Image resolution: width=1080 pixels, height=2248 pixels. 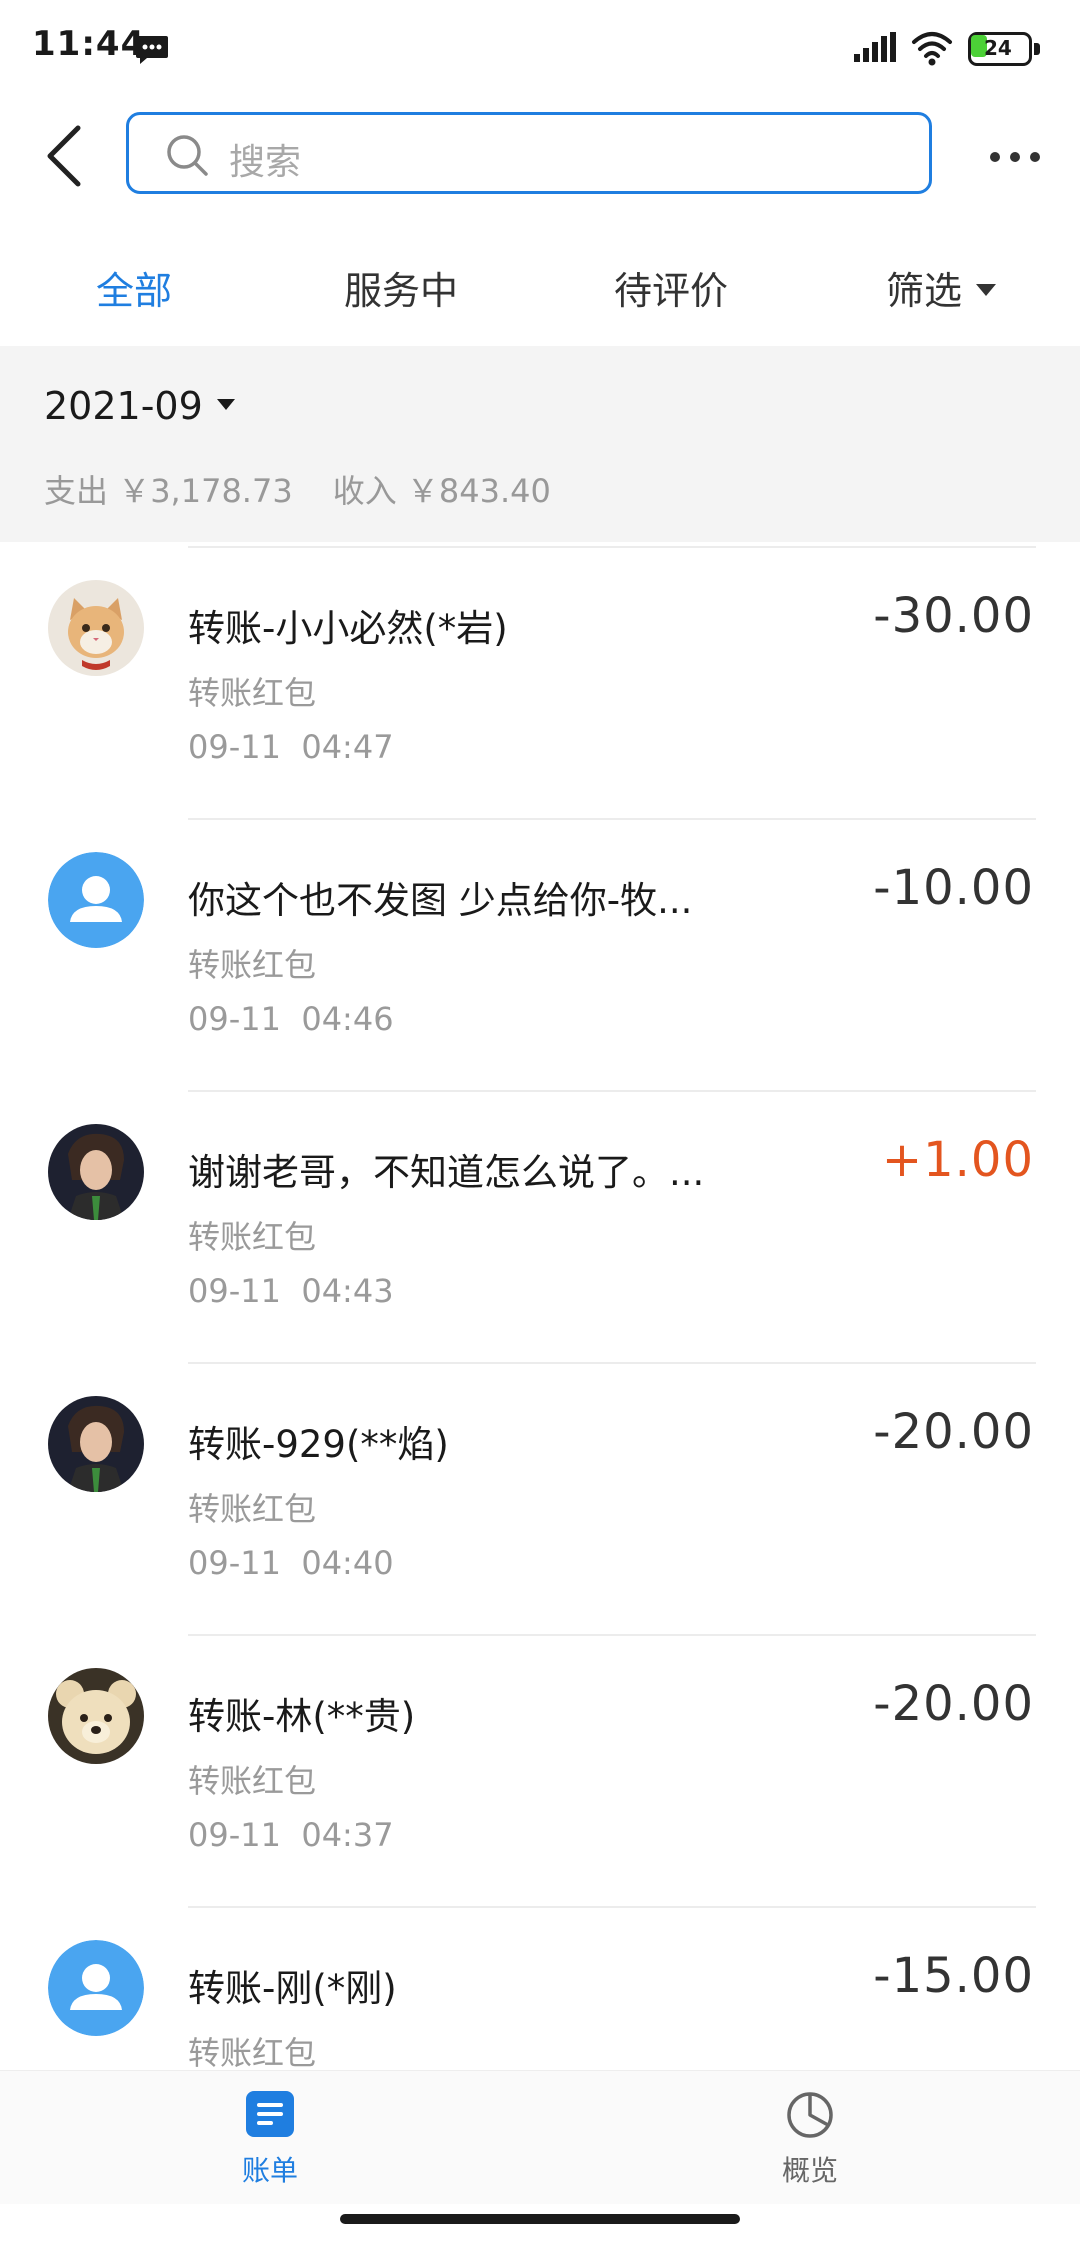 What do you see at coordinates (270, 2114) in the screenshot?
I see `bill-list-icon` at bounding box center [270, 2114].